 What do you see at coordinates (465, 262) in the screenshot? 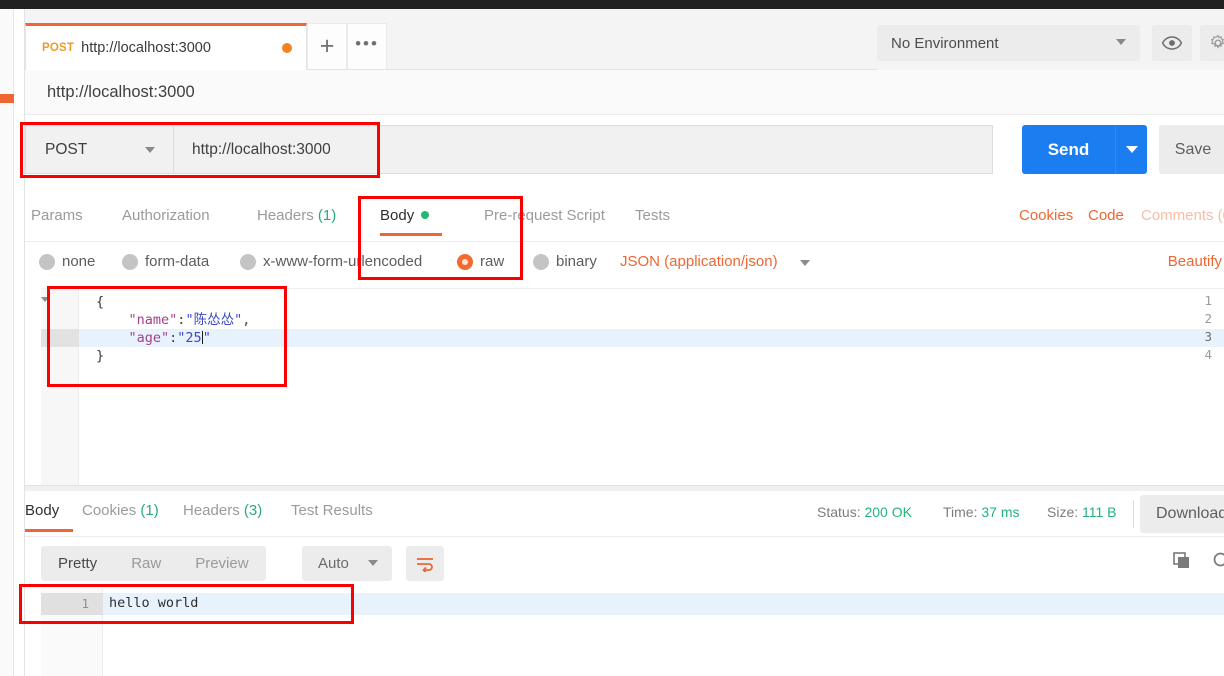
I see `radio-raw-icon` at bounding box center [465, 262].